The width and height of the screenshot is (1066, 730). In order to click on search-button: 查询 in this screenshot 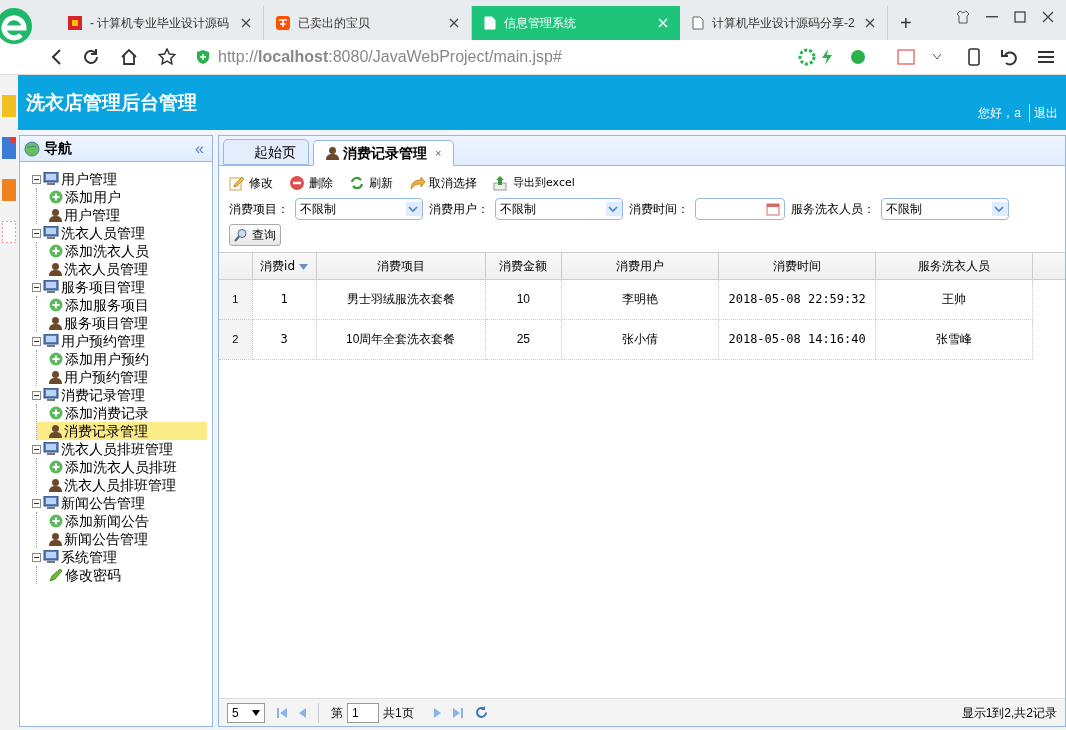, I will do `click(255, 235)`.